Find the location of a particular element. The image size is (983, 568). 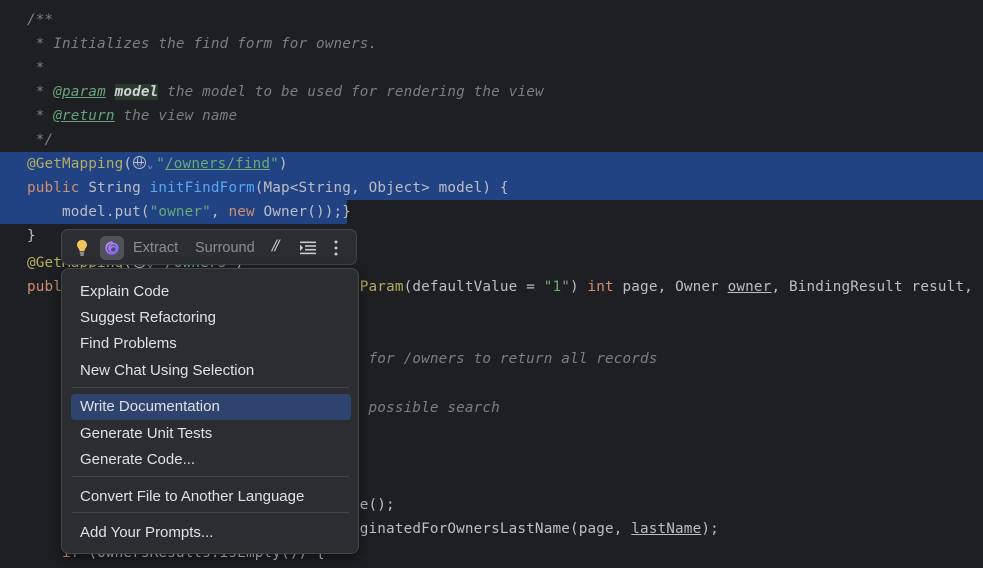

code-text: } is located at coordinates (31, 236).